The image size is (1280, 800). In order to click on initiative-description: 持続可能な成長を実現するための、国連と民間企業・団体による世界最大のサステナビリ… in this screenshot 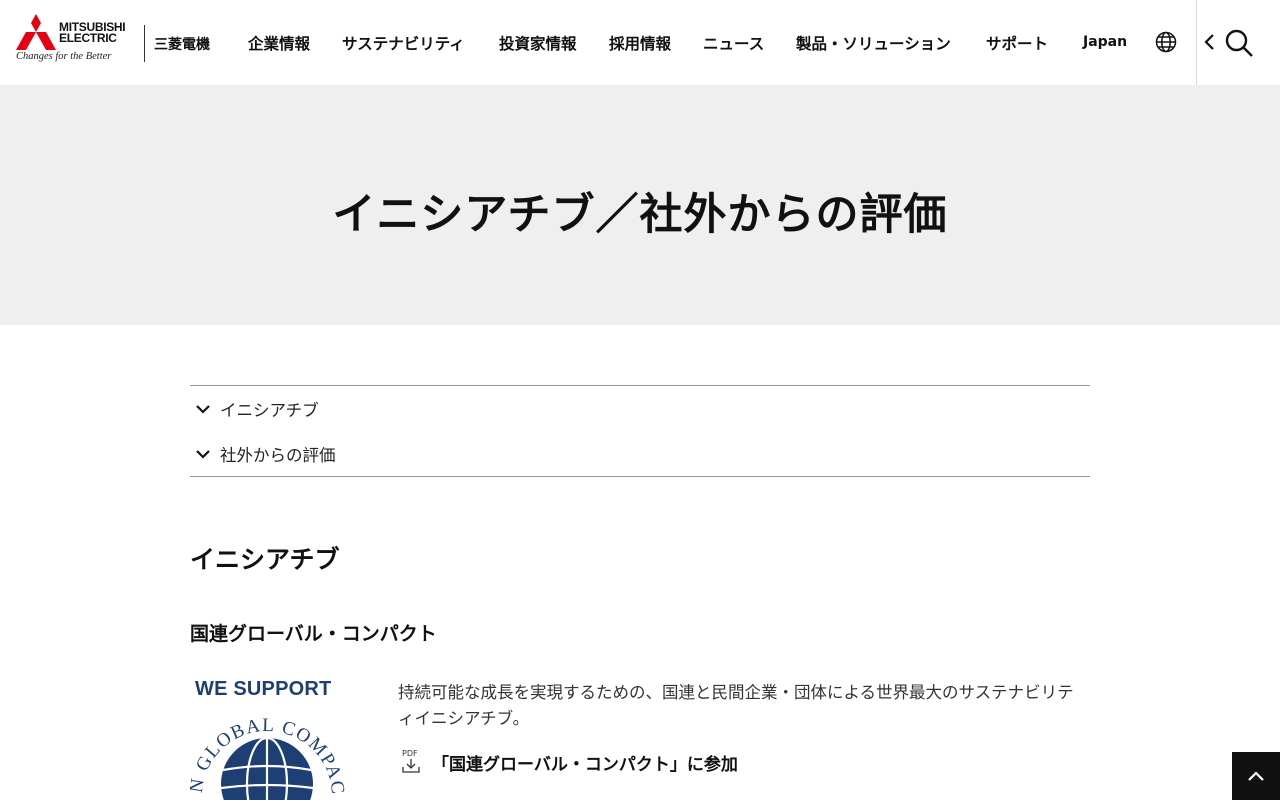, I will do `click(736, 705)`.